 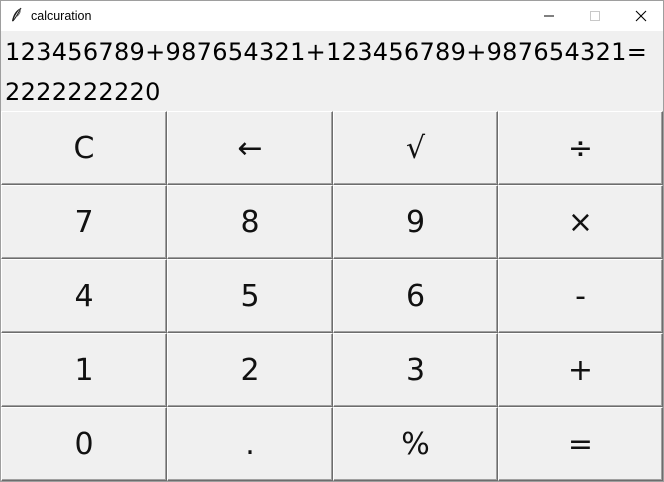 What do you see at coordinates (326, 52) in the screenshot?
I see `expression-text: 123456789+987654321+123456789+987654321=` at bounding box center [326, 52].